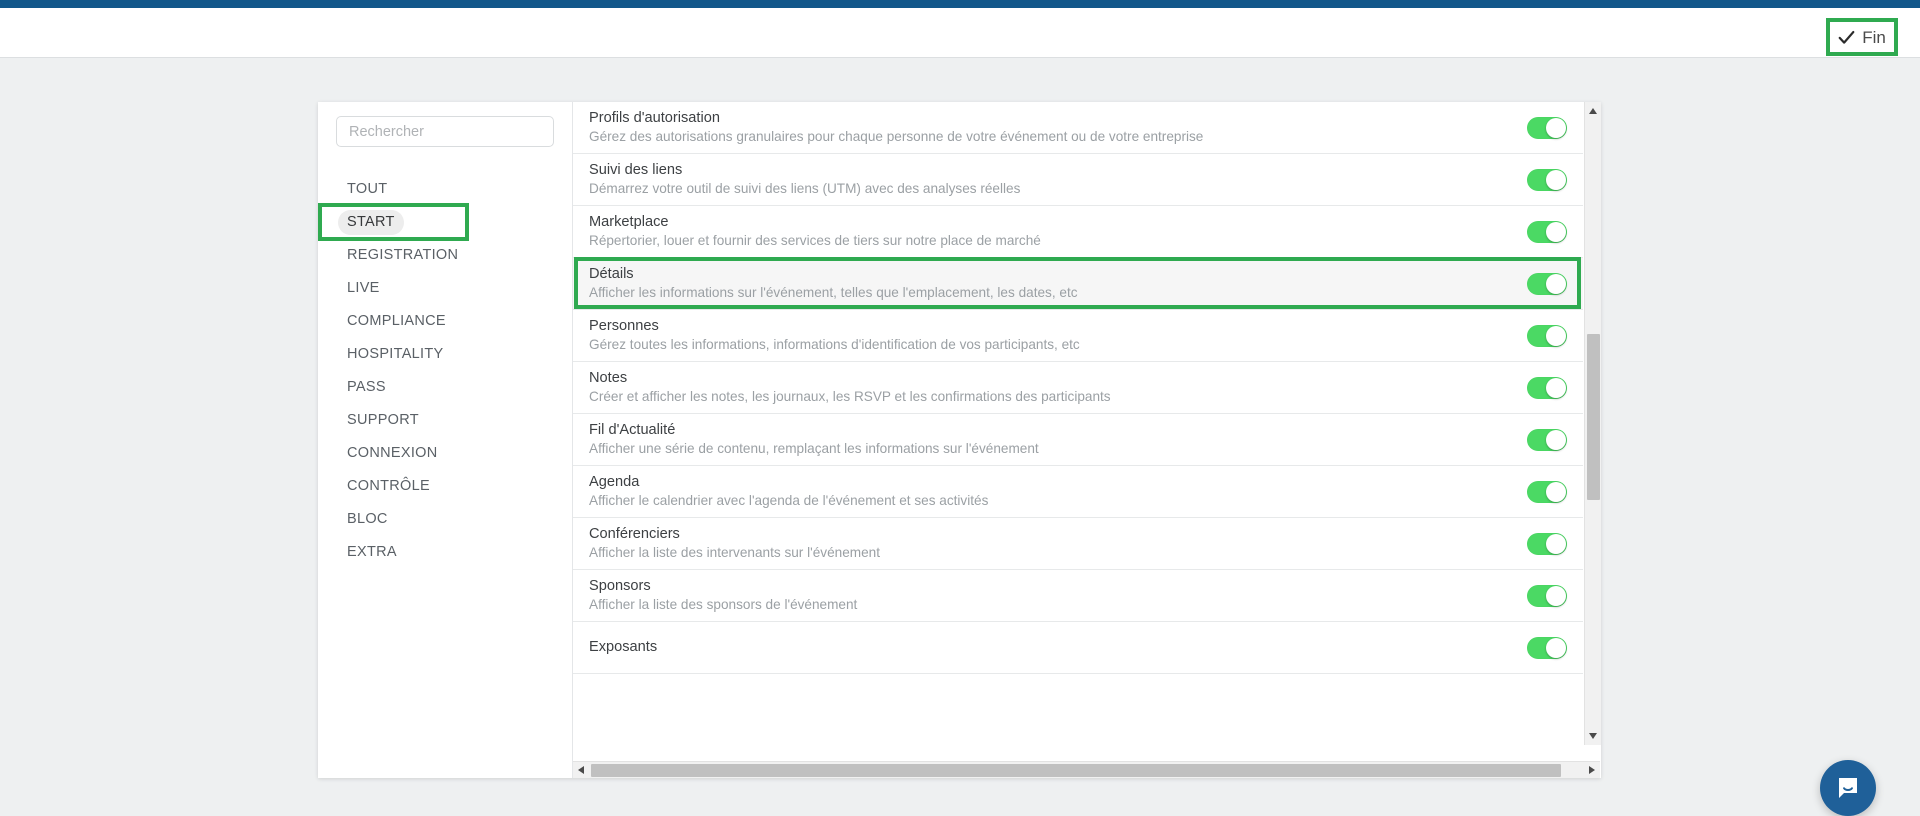 The width and height of the screenshot is (1920, 816). I want to click on sidebar-item-live: LIVE, so click(445, 288).